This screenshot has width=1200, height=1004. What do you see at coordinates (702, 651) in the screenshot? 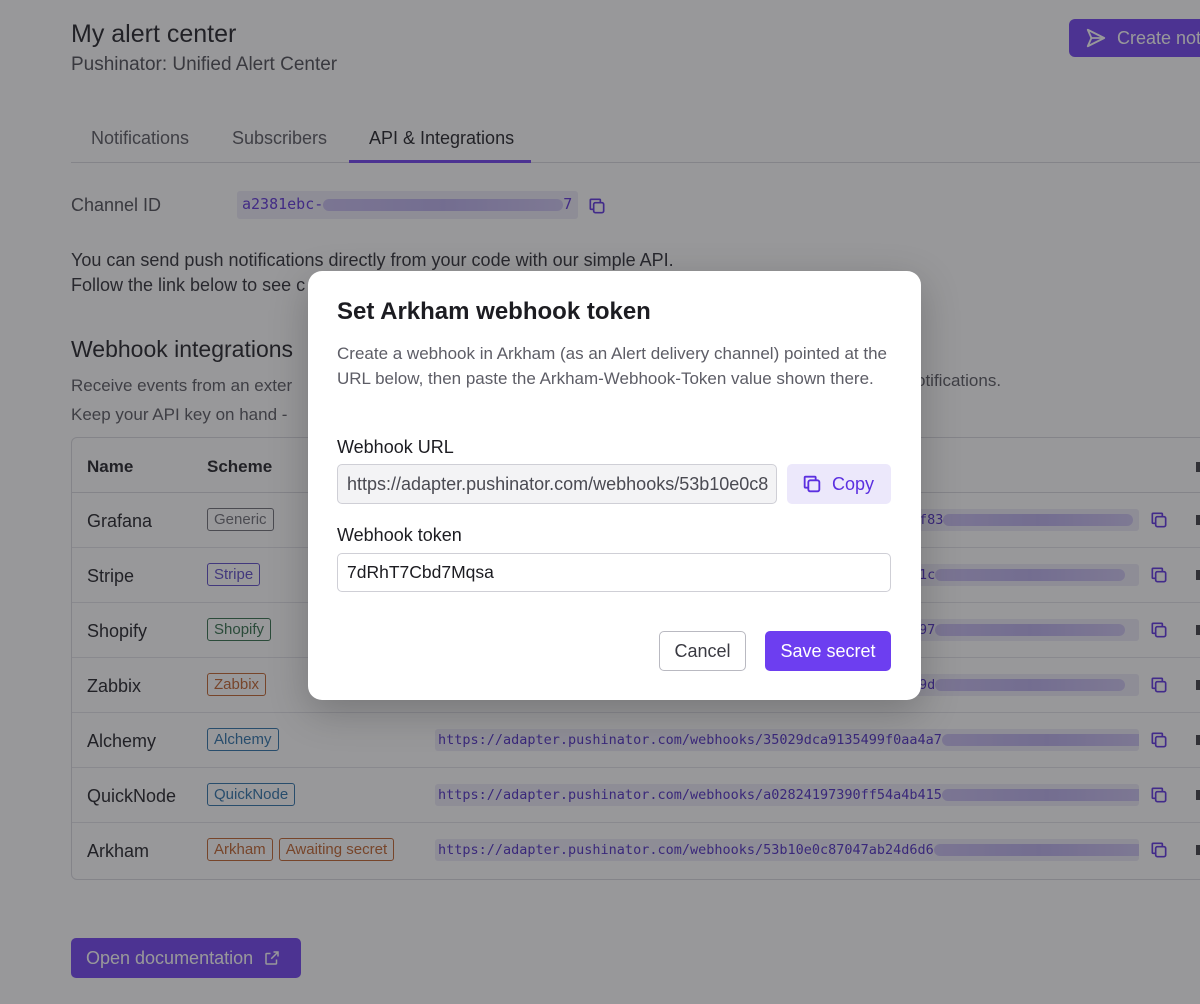
I see `cancel-button: Cancel` at bounding box center [702, 651].